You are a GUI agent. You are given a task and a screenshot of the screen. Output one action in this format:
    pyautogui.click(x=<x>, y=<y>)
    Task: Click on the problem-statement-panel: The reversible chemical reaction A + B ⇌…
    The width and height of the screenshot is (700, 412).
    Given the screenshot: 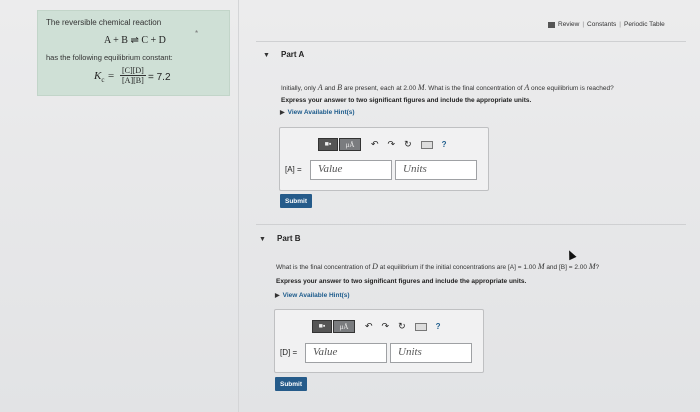 What is the action you would take?
    pyautogui.click(x=133, y=53)
    